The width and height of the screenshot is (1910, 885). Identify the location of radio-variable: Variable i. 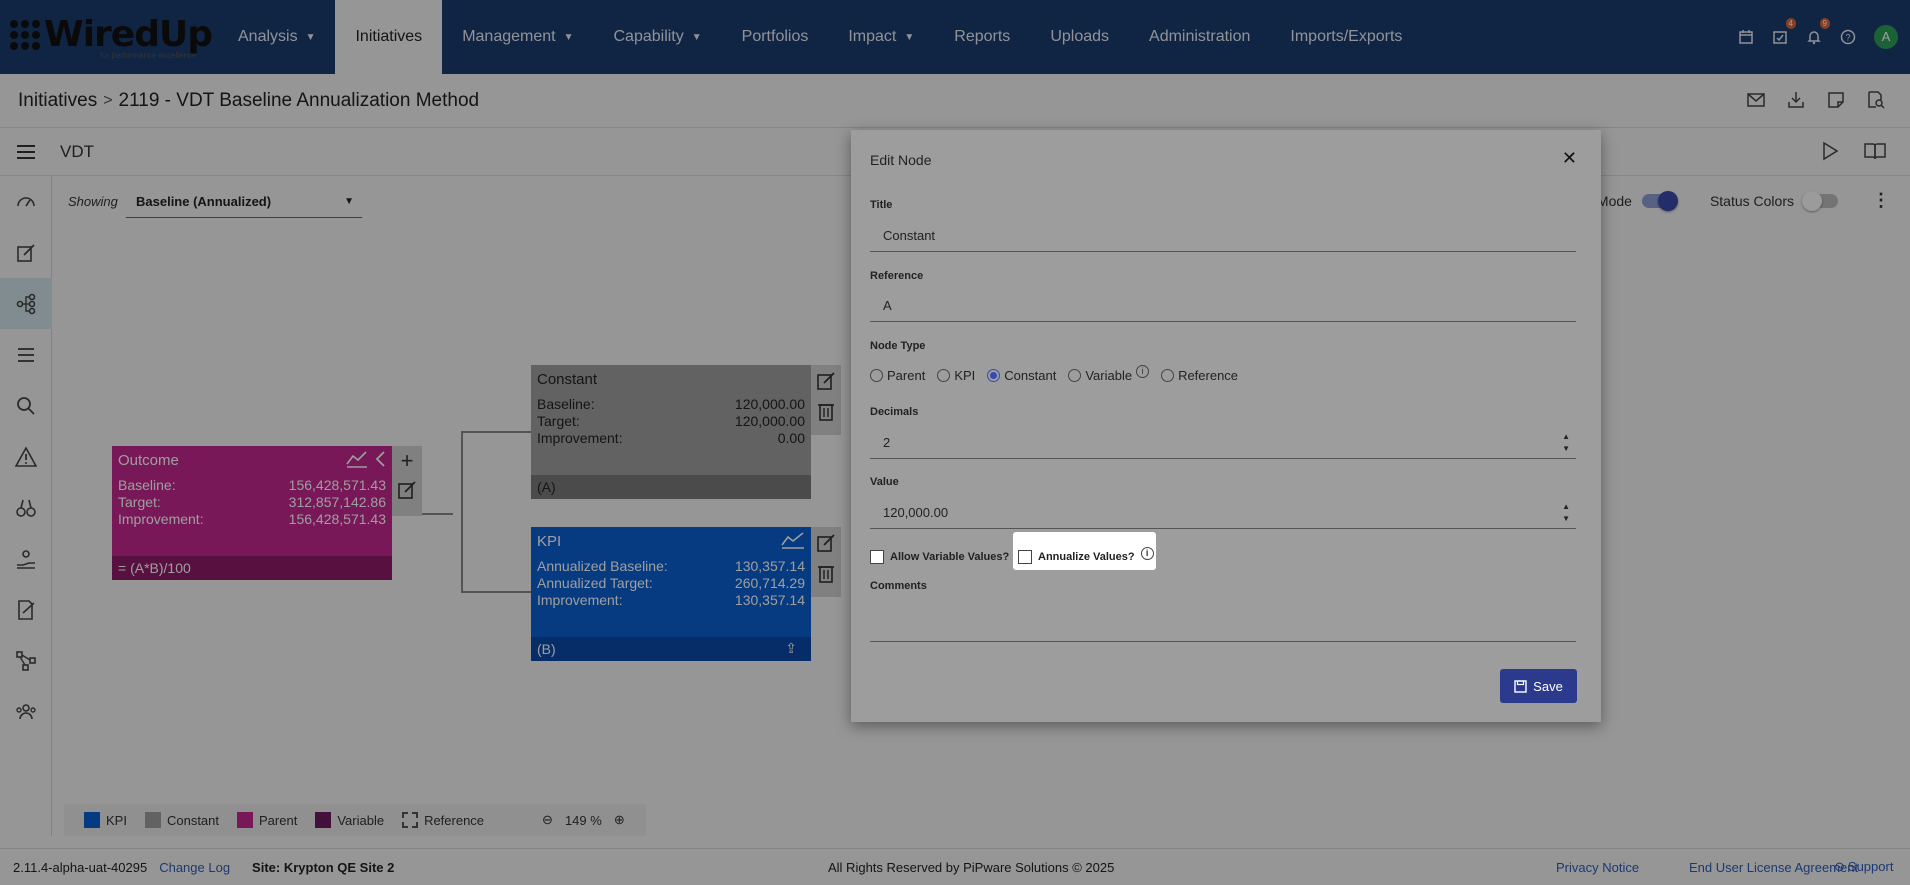
(1109, 374).